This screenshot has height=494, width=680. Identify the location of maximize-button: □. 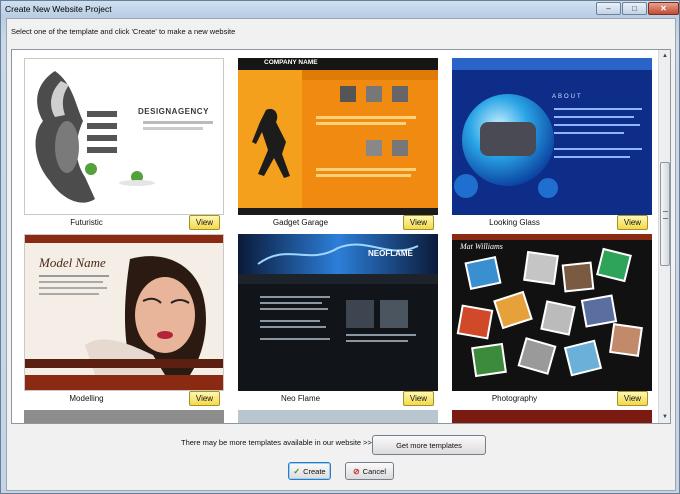
(634, 8).